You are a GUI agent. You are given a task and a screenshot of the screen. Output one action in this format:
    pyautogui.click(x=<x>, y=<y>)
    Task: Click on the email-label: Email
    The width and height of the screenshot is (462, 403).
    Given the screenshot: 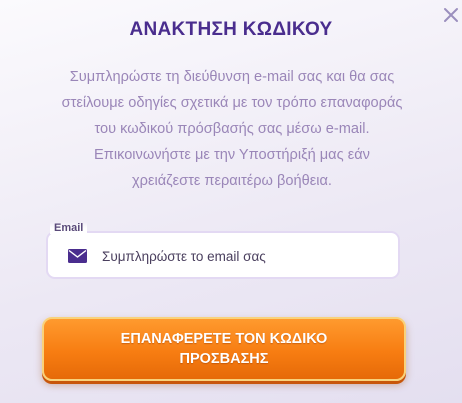 What is the action you would take?
    pyautogui.click(x=69, y=228)
    